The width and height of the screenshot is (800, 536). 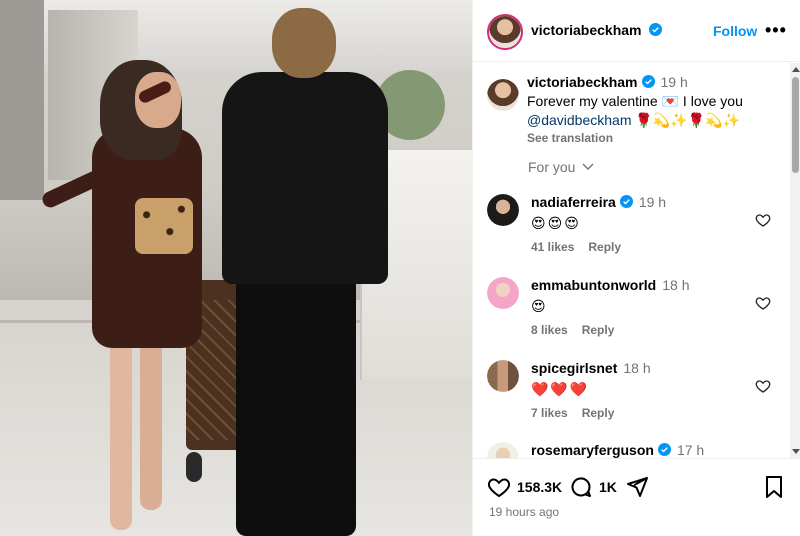 What do you see at coordinates (582, 82) in the screenshot?
I see `caption-username: victoriabeckham` at bounding box center [582, 82].